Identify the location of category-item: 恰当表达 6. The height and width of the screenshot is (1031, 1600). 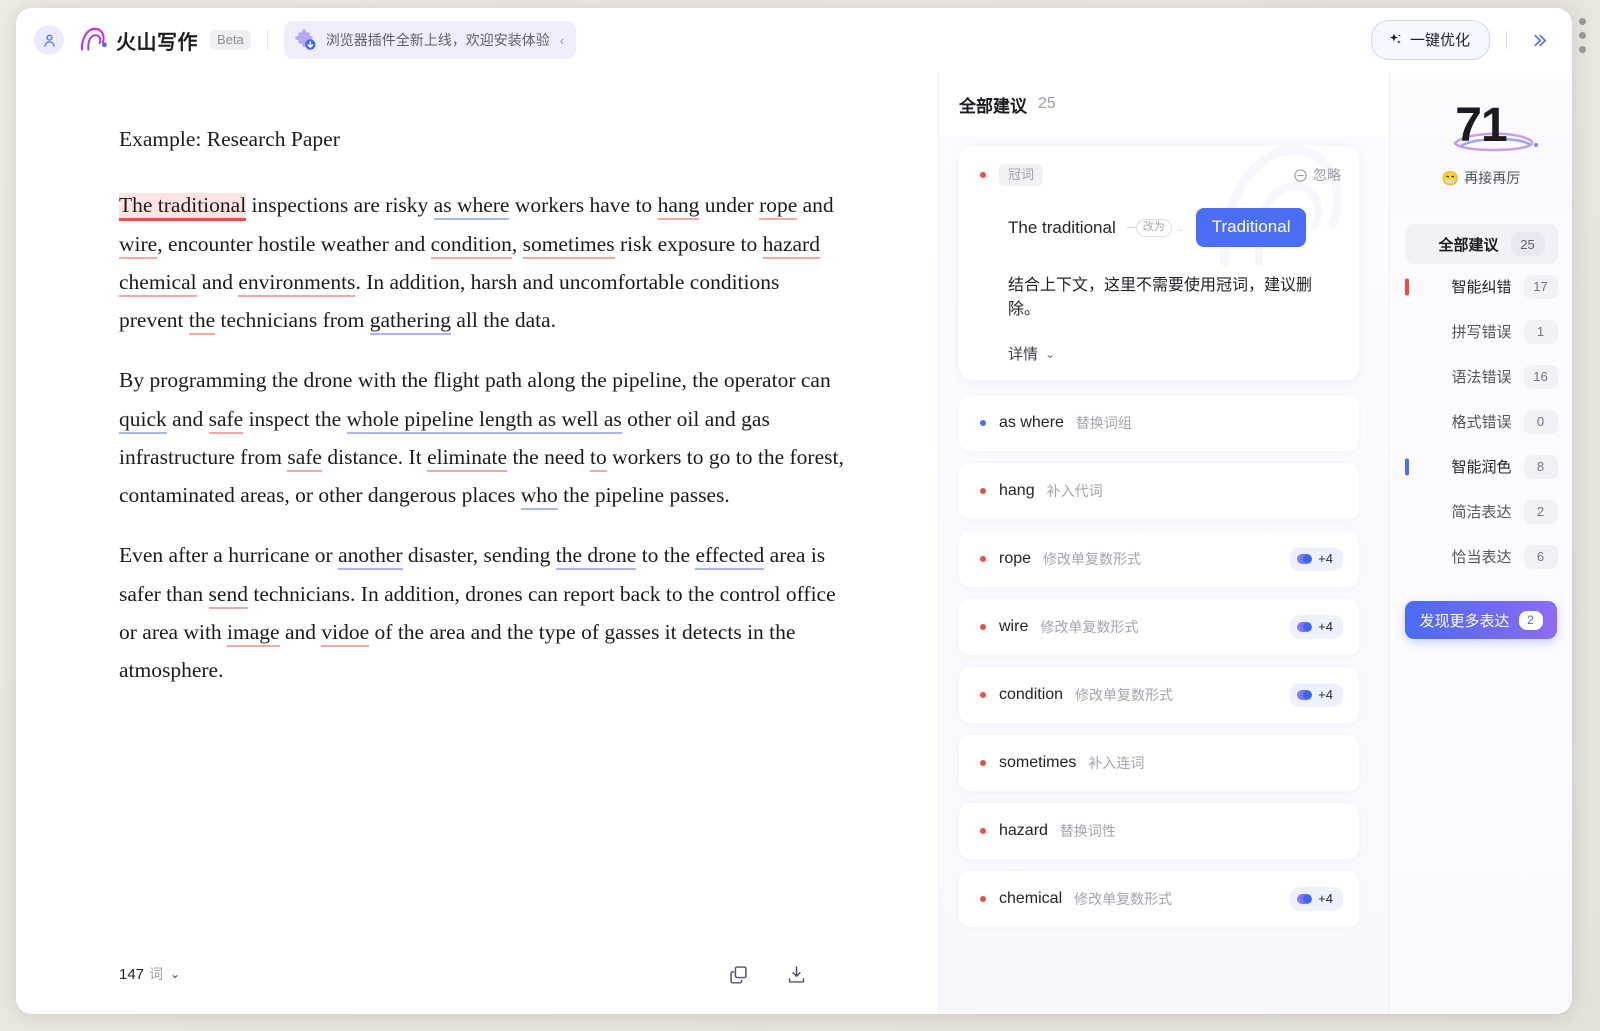
(1481, 556).